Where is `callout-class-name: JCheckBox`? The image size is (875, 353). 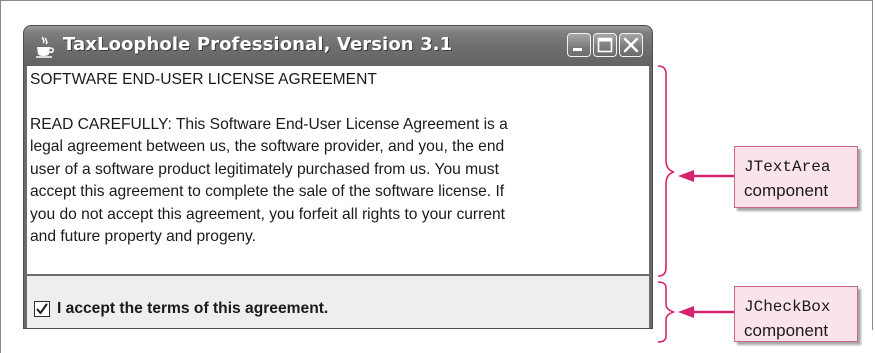 callout-class-name: JCheckBox is located at coordinates (787, 307).